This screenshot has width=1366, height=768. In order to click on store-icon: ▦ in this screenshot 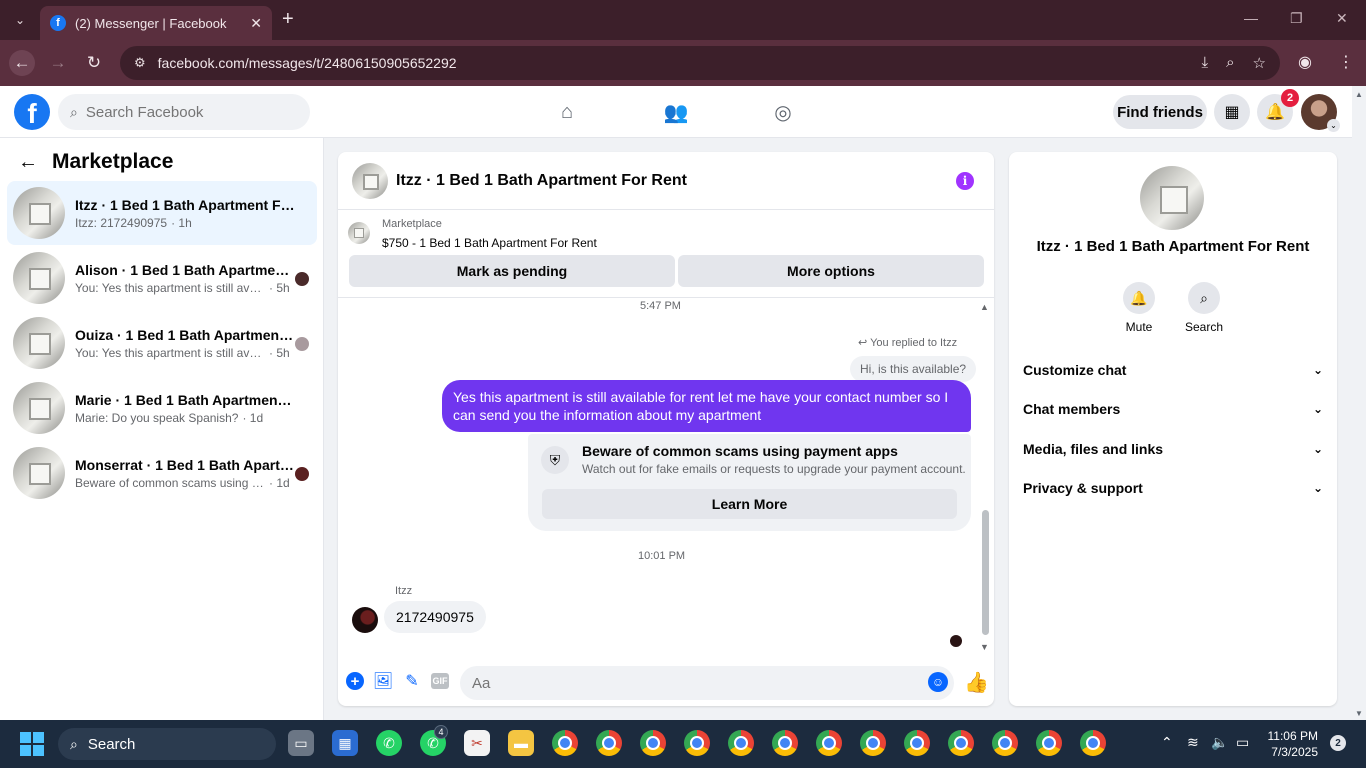, I will do `click(345, 743)`.